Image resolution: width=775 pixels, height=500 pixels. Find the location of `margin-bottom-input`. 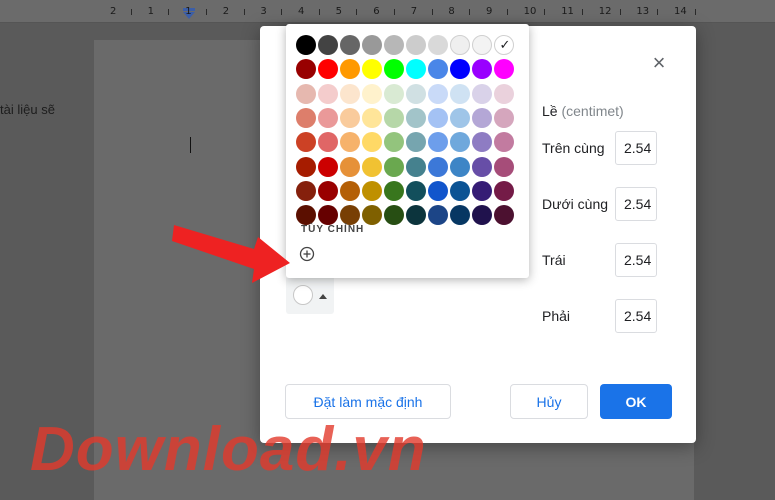

margin-bottom-input is located at coordinates (636, 204).